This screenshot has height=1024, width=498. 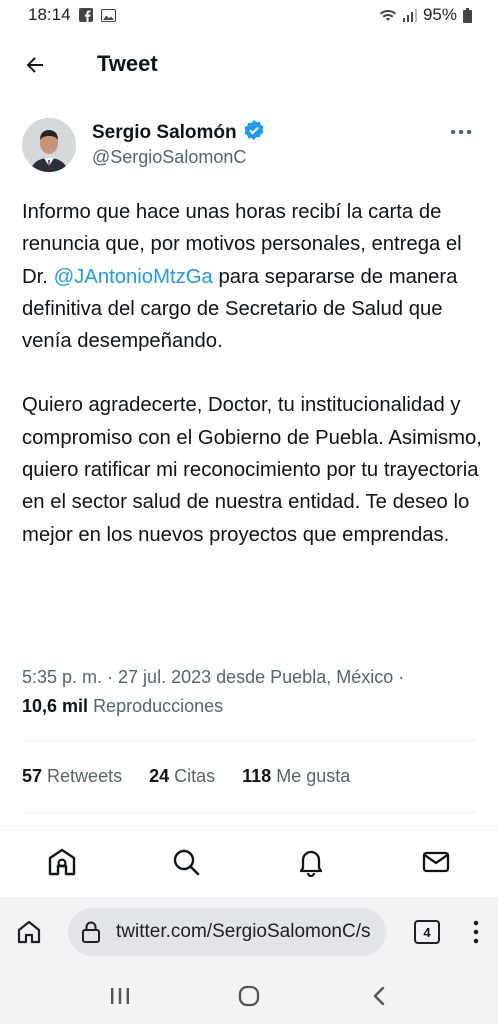 I want to click on home-icon, so click(x=62, y=862).